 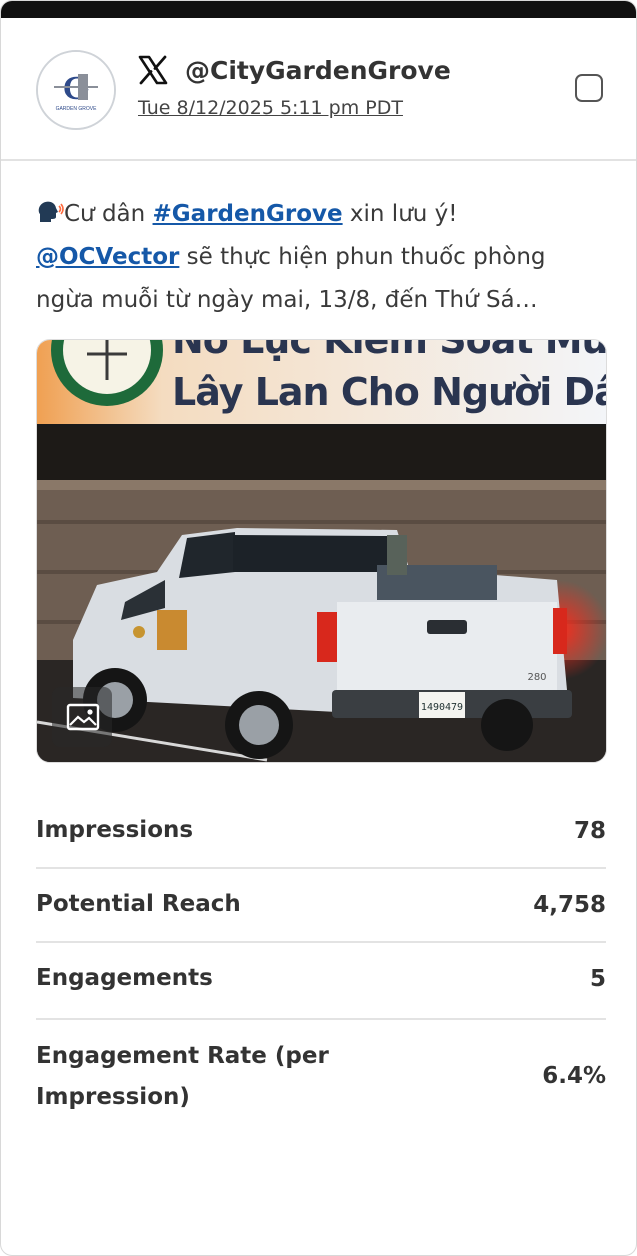 What do you see at coordinates (400, 214) in the screenshot?
I see `post-text-part2: xin lưu ý!` at bounding box center [400, 214].